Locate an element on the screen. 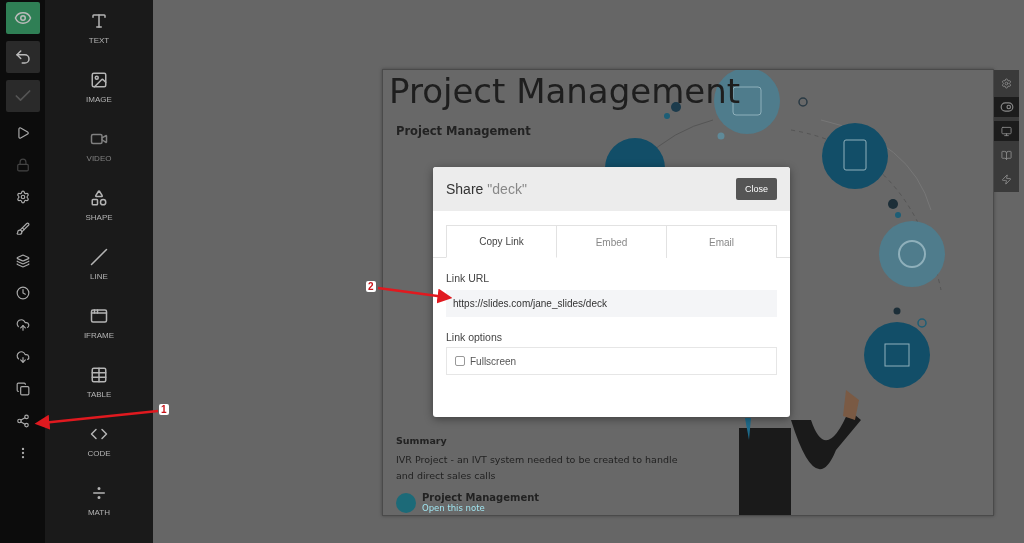  undo-button is located at coordinates (22, 57).